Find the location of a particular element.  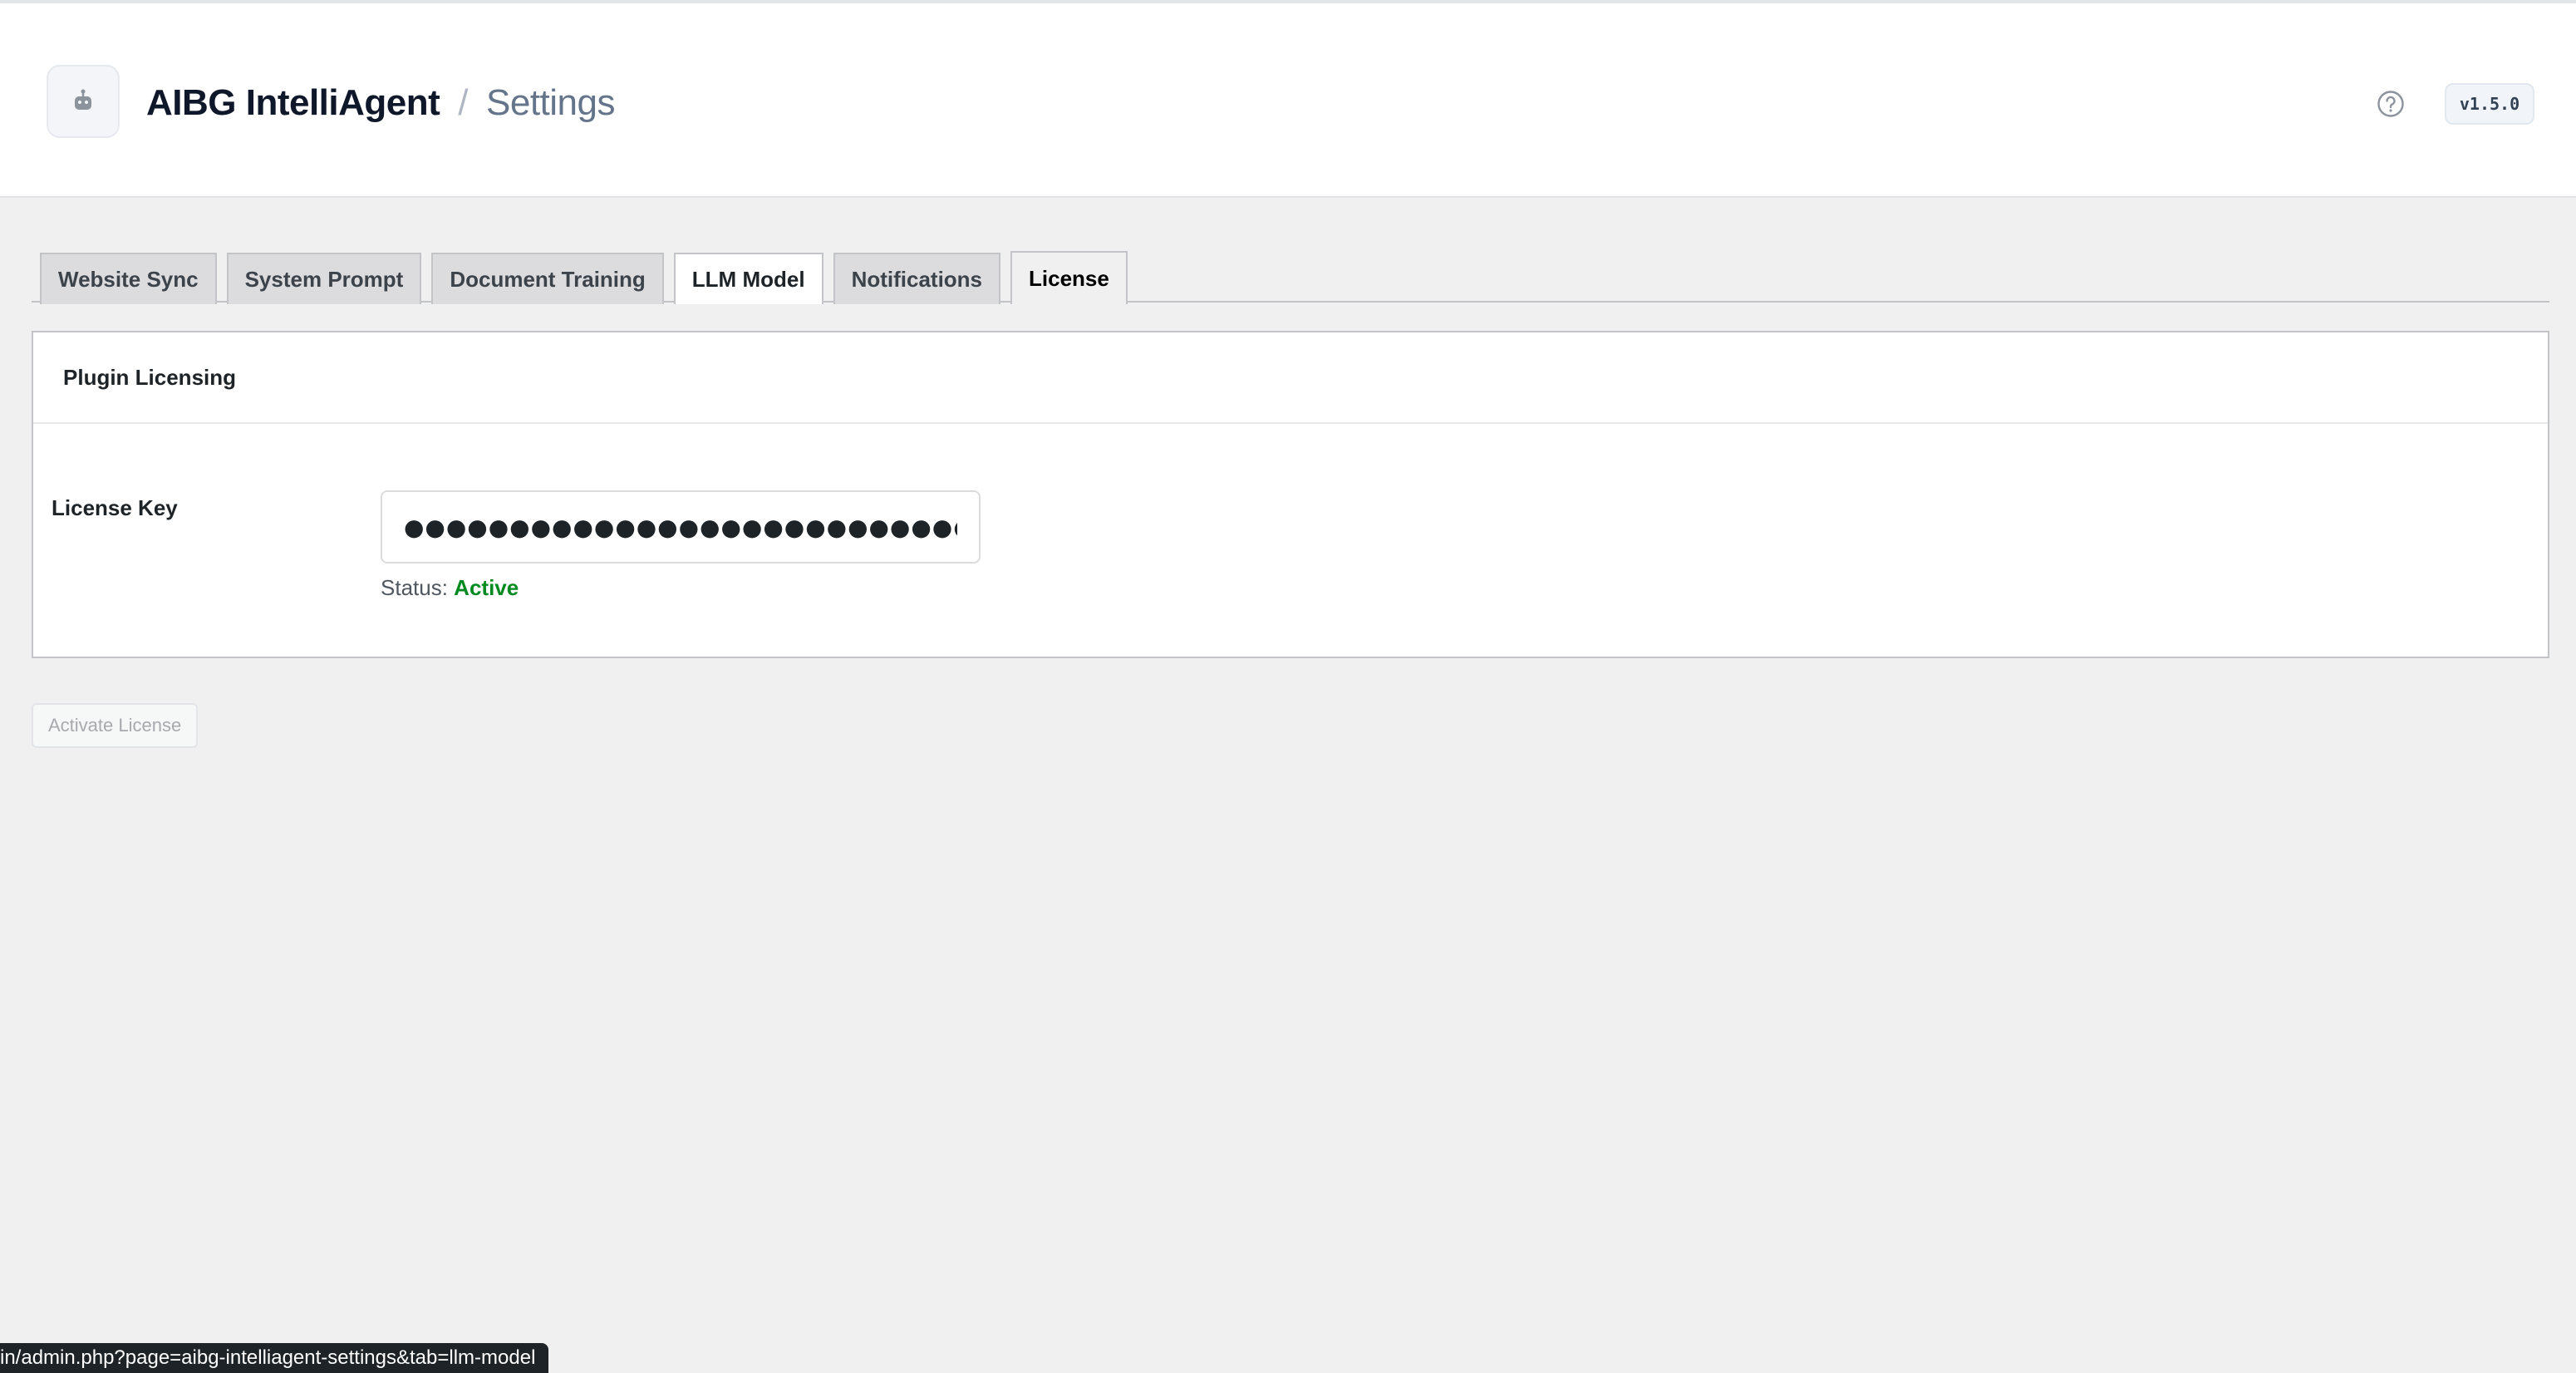

help-circle-icon is located at coordinates (2391, 104).